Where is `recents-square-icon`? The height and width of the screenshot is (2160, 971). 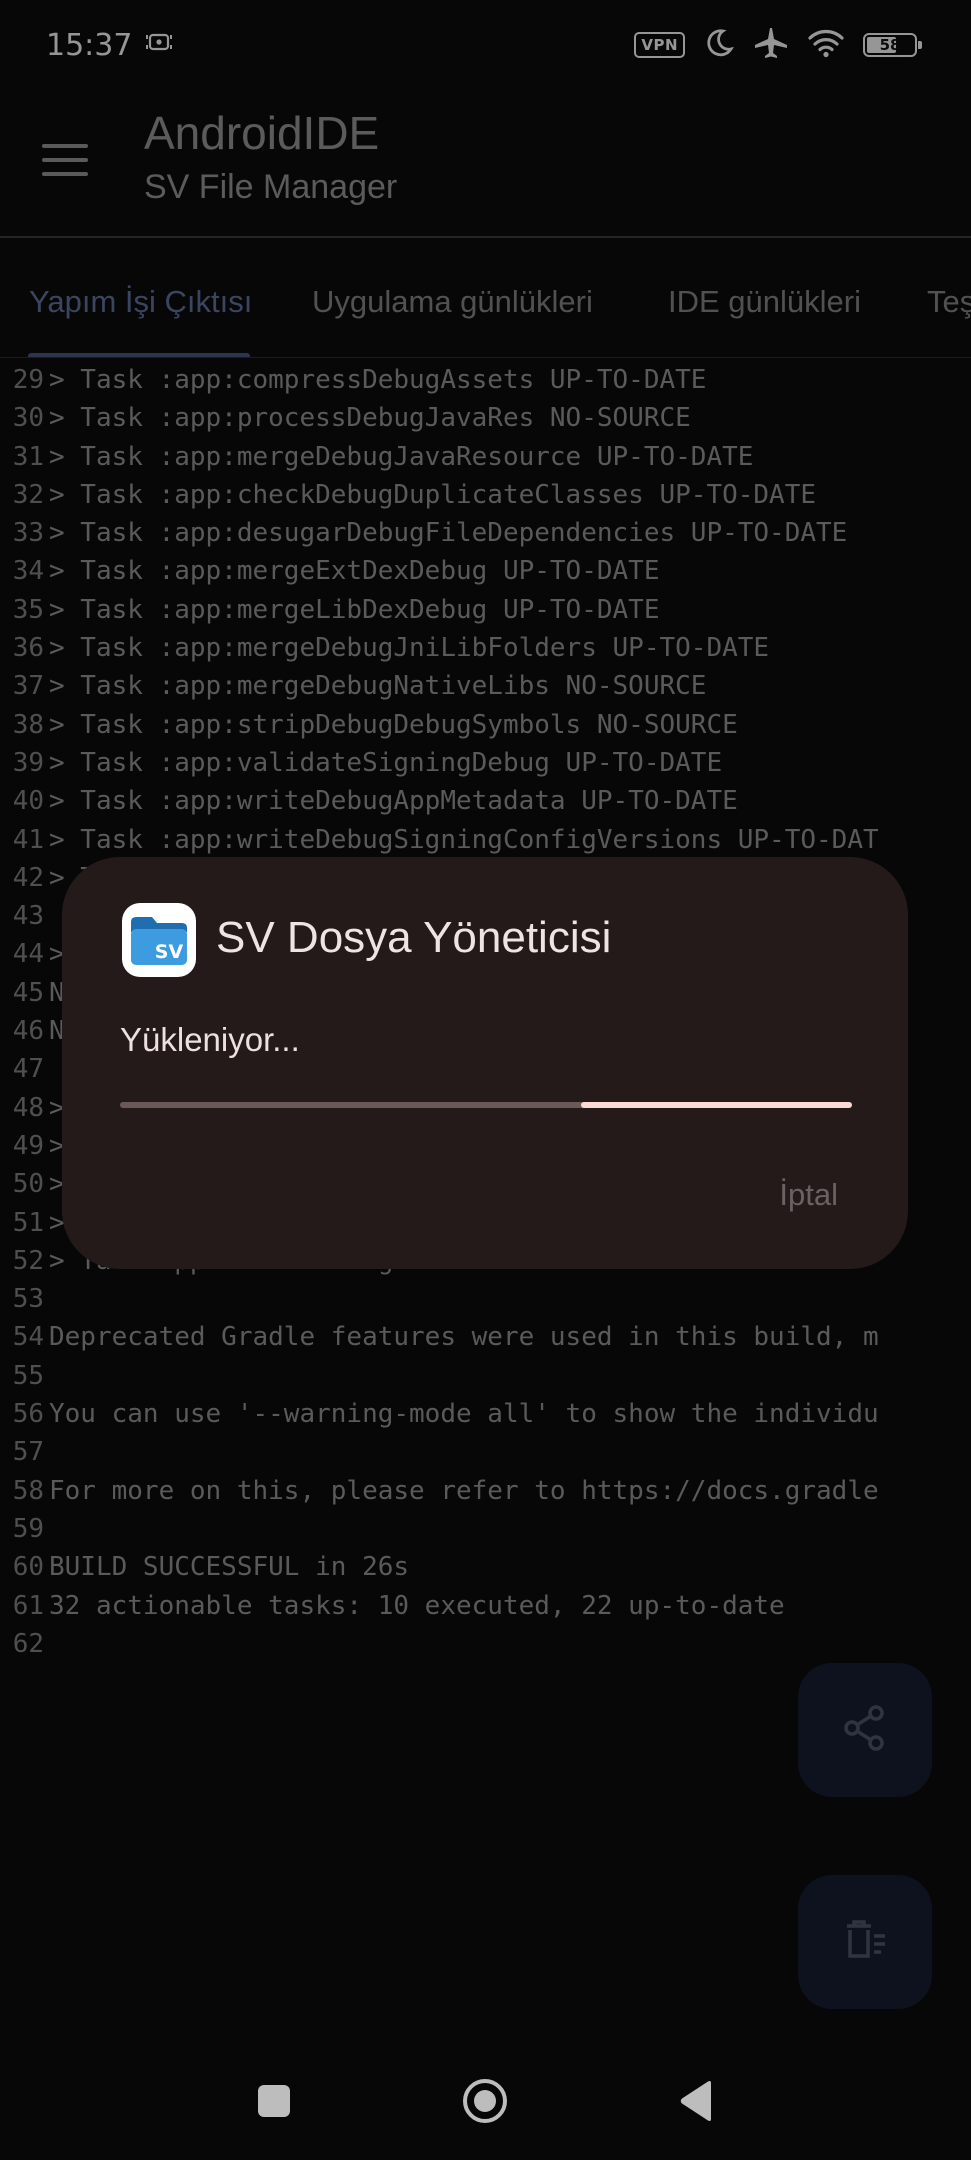 recents-square-icon is located at coordinates (274, 2101).